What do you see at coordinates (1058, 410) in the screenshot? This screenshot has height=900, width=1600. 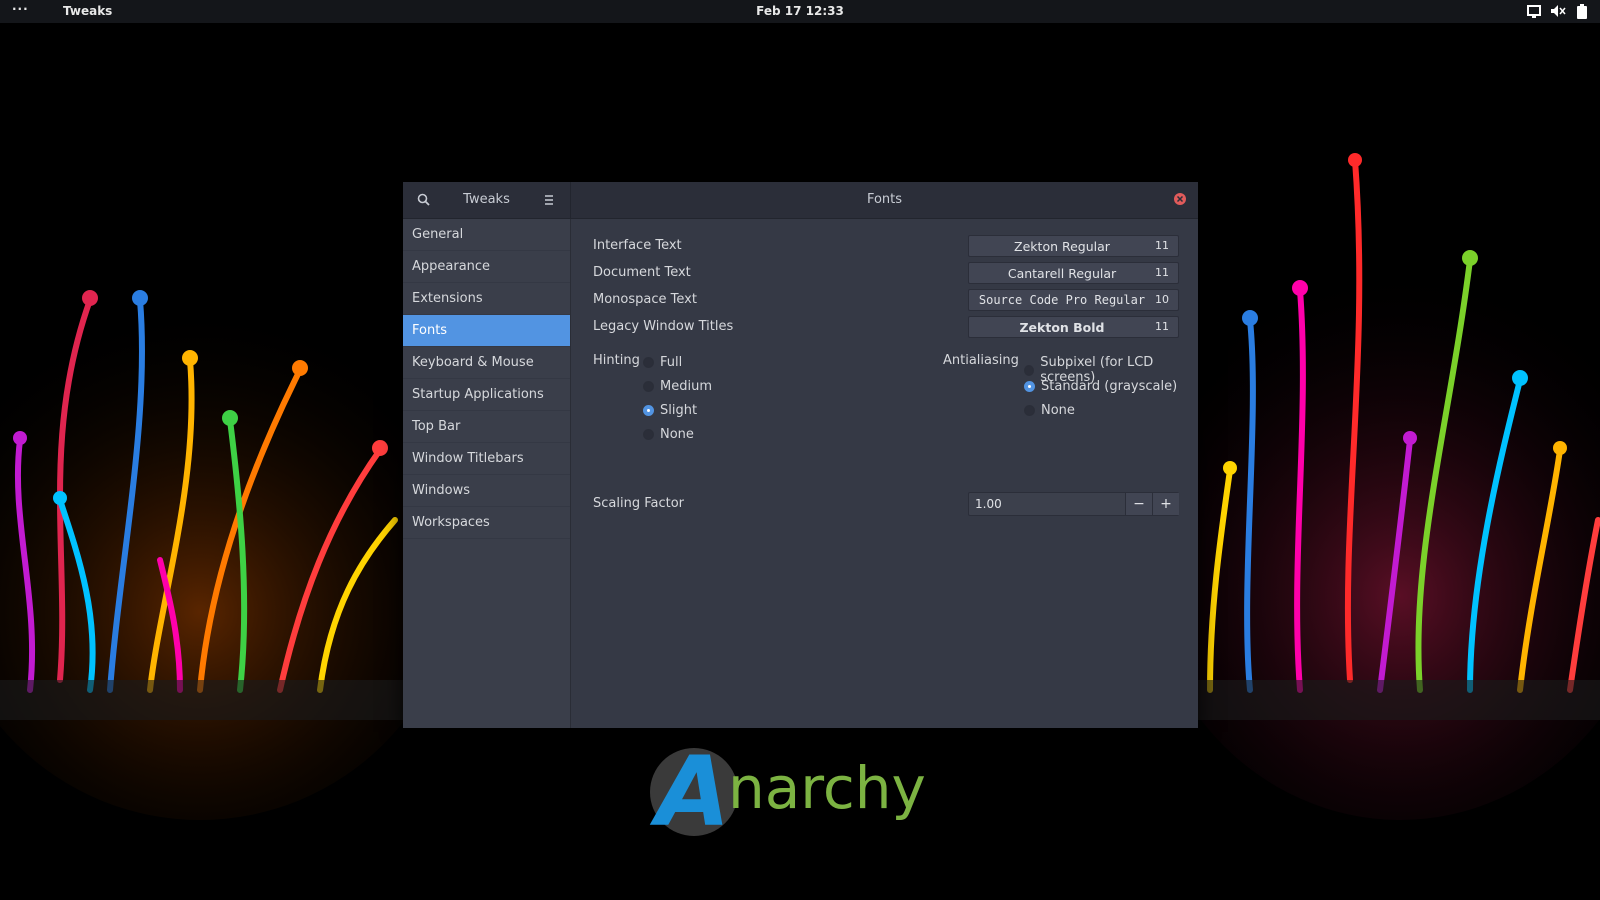 I see `antialiasing-option-label: None` at bounding box center [1058, 410].